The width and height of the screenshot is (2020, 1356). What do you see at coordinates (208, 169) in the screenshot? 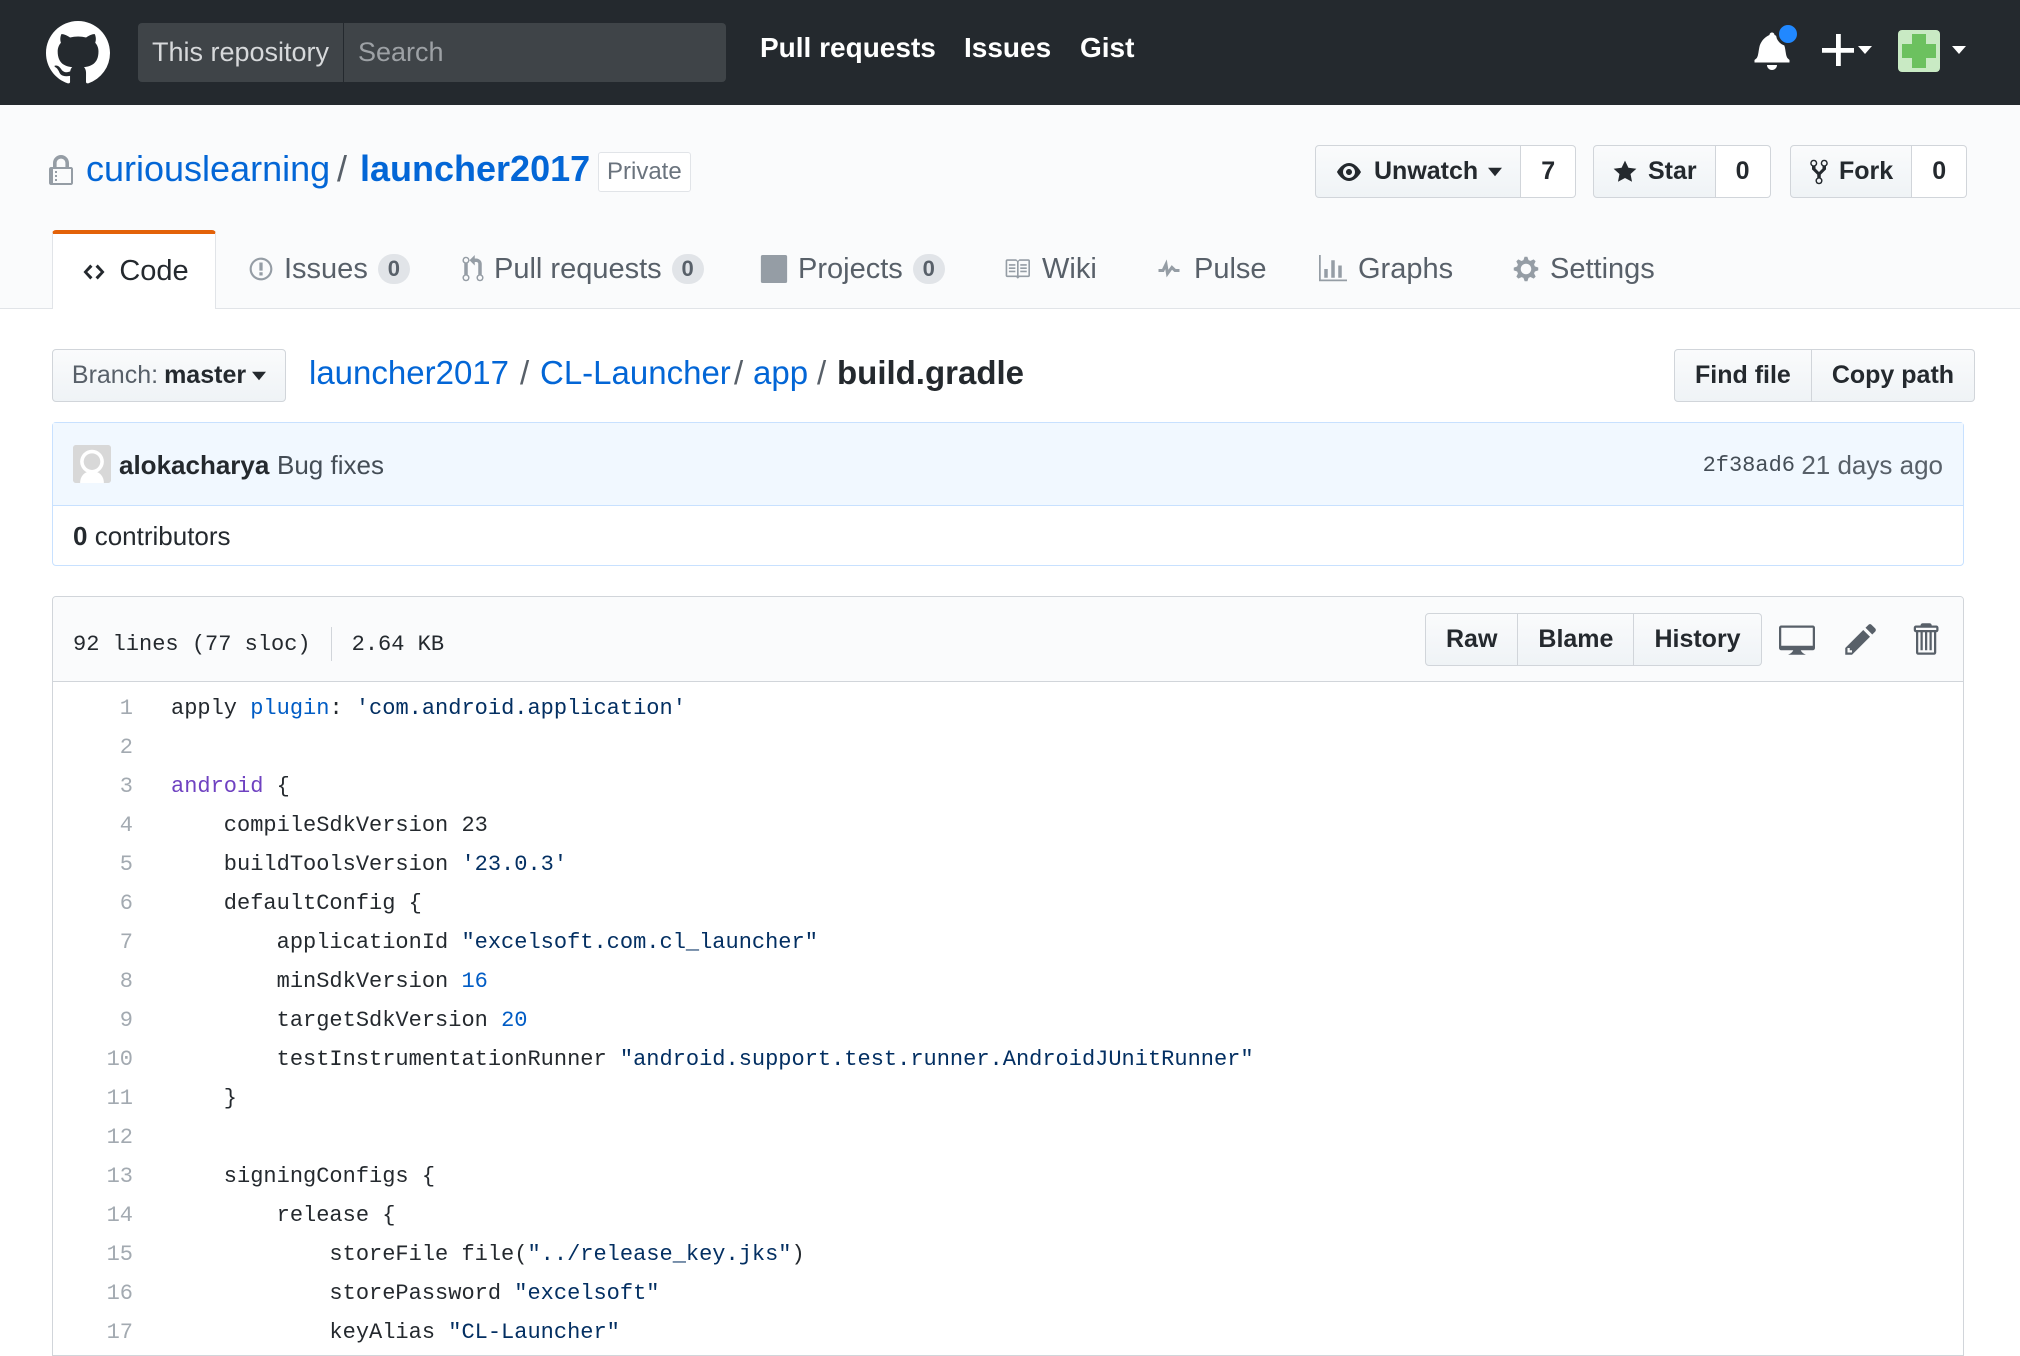
I see `repo-owner-link: curiouslearning` at bounding box center [208, 169].